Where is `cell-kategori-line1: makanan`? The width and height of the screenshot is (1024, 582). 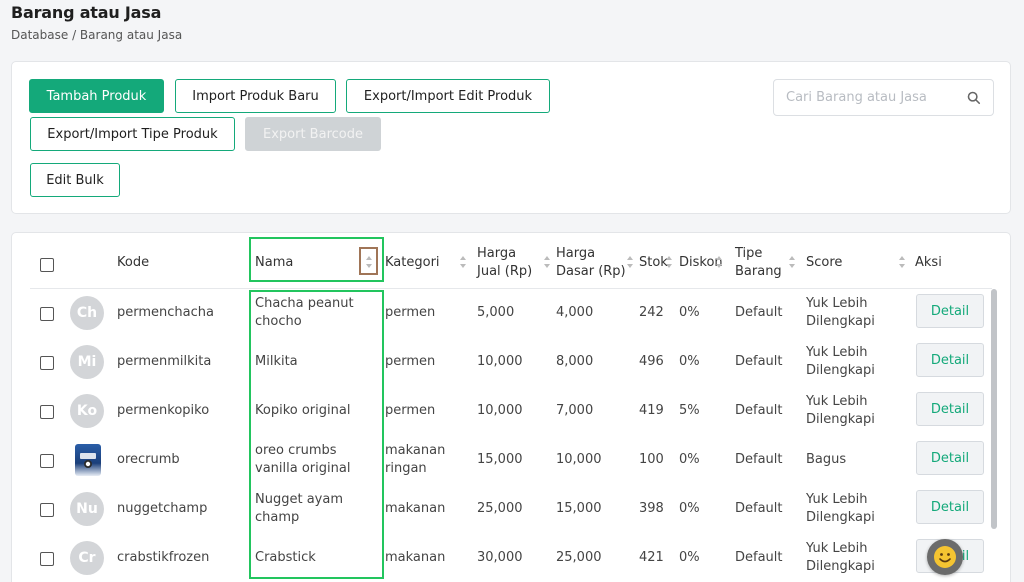
cell-kategori-line1: makanan is located at coordinates (415, 450).